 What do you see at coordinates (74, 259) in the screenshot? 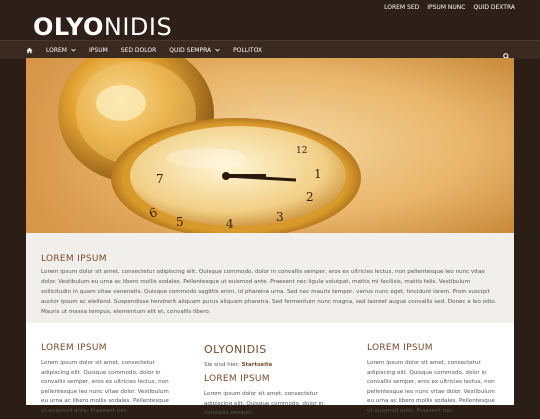
I see `intro-heading: LOREM IPSUM` at bounding box center [74, 259].